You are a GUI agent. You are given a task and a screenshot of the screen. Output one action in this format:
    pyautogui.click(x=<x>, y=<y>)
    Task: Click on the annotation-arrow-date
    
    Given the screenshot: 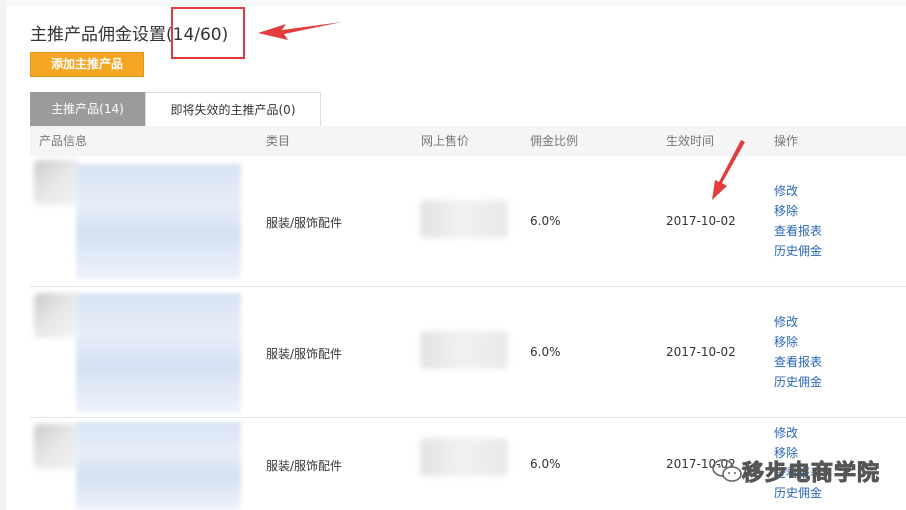 What is the action you would take?
    pyautogui.click(x=728, y=170)
    